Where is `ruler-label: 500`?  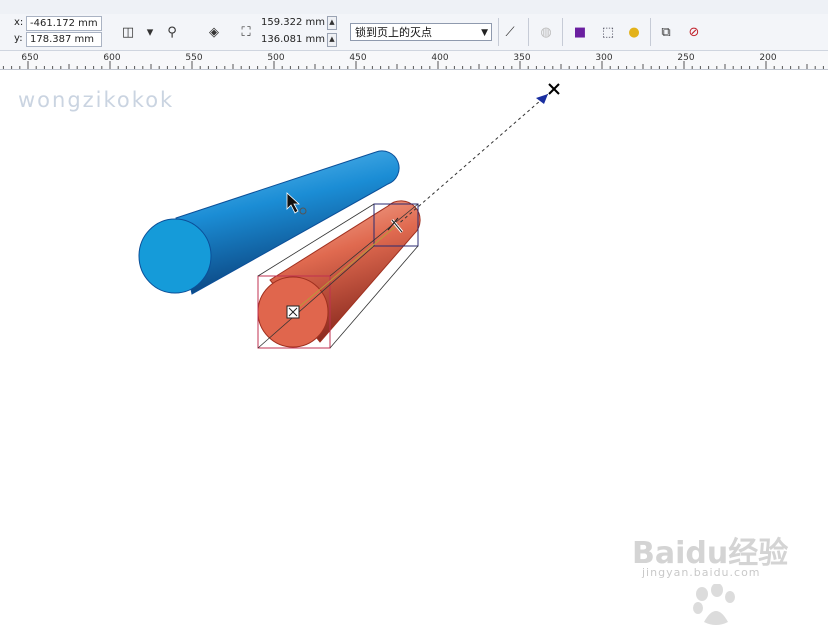
ruler-label: 500 is located at coordinates (276, 58).